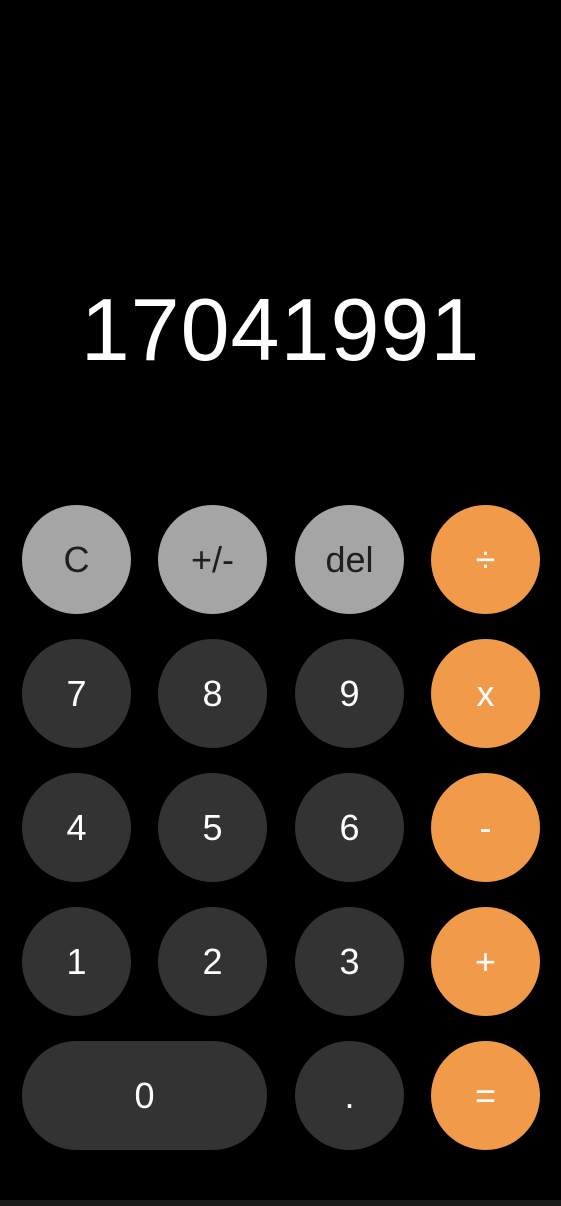  What do you see at coordinates (76, 827) in the screenshot?
I see `digit-4-button: 4` at bounding box center [76, 827].